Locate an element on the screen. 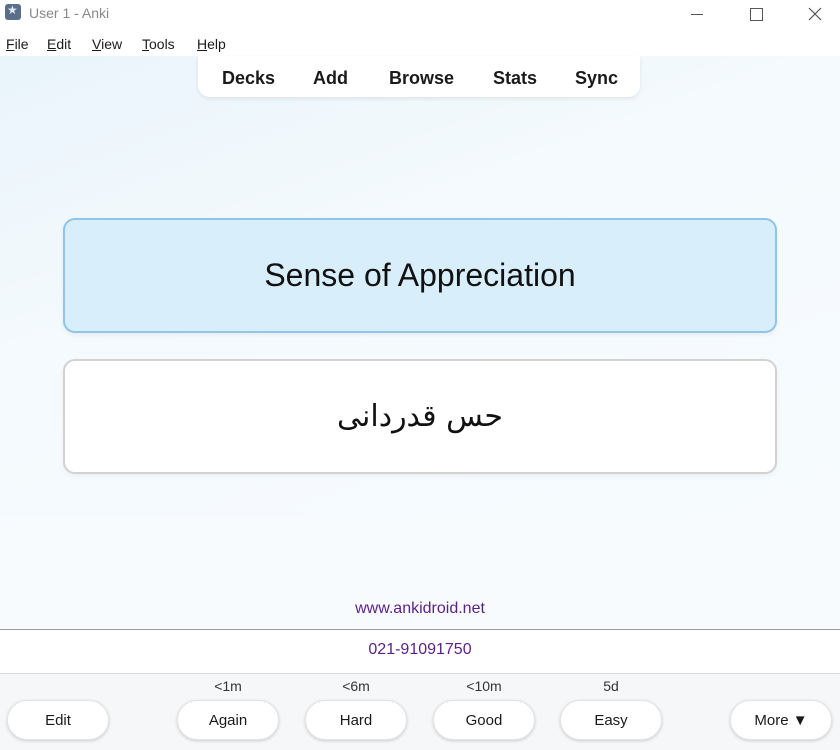 This screenshot has height=750, width=840. toolbar-decks: Decks is located at coordinates (248, 78).